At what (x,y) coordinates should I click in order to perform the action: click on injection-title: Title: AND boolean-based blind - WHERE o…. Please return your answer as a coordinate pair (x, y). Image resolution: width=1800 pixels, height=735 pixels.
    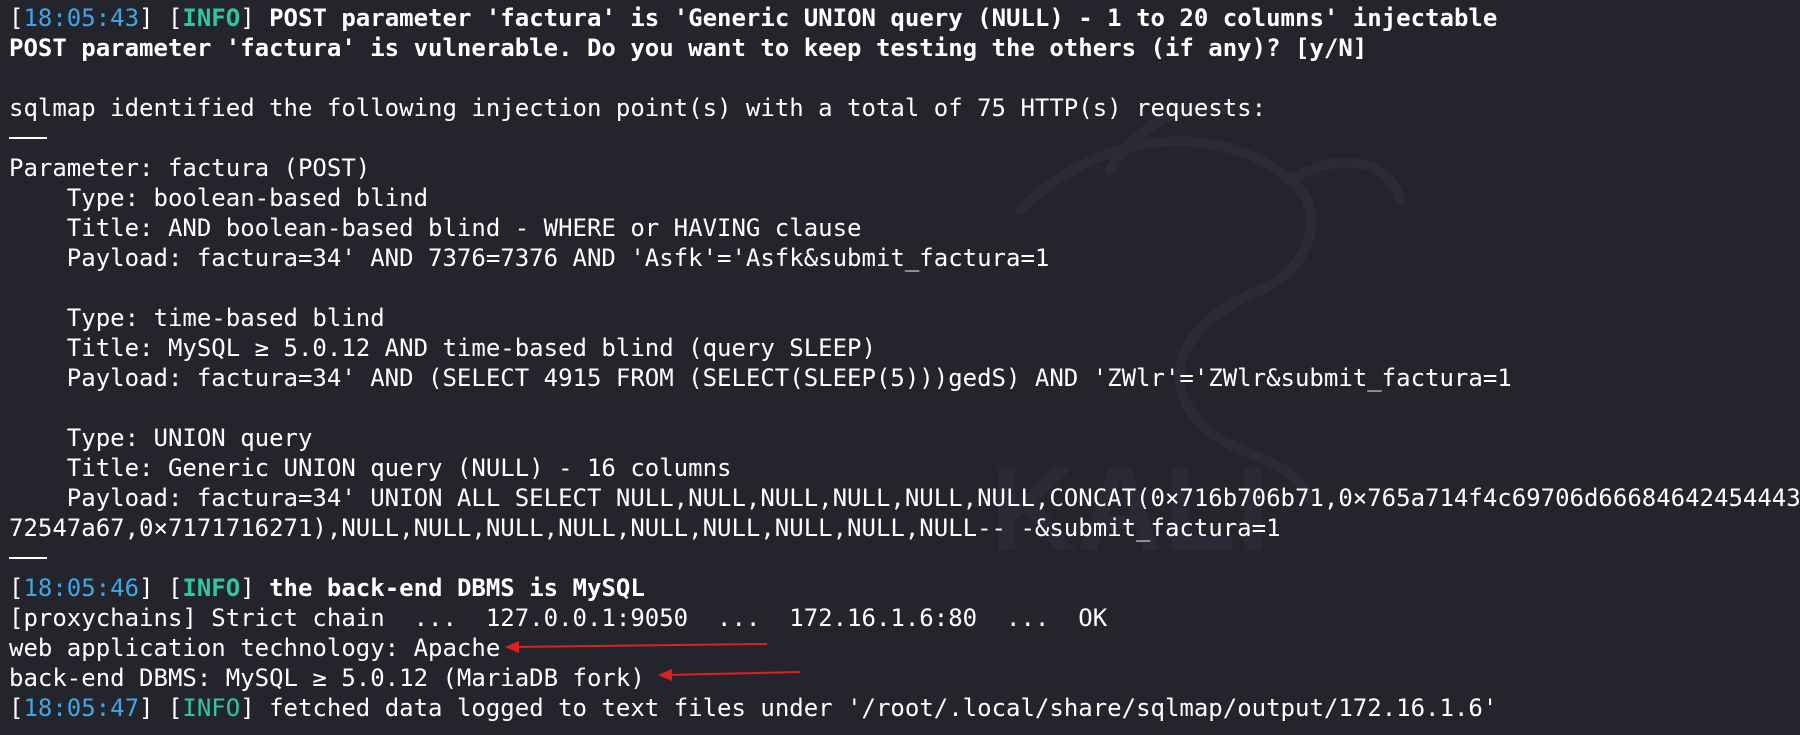
    Looking at the image, I should click on (435, 228).